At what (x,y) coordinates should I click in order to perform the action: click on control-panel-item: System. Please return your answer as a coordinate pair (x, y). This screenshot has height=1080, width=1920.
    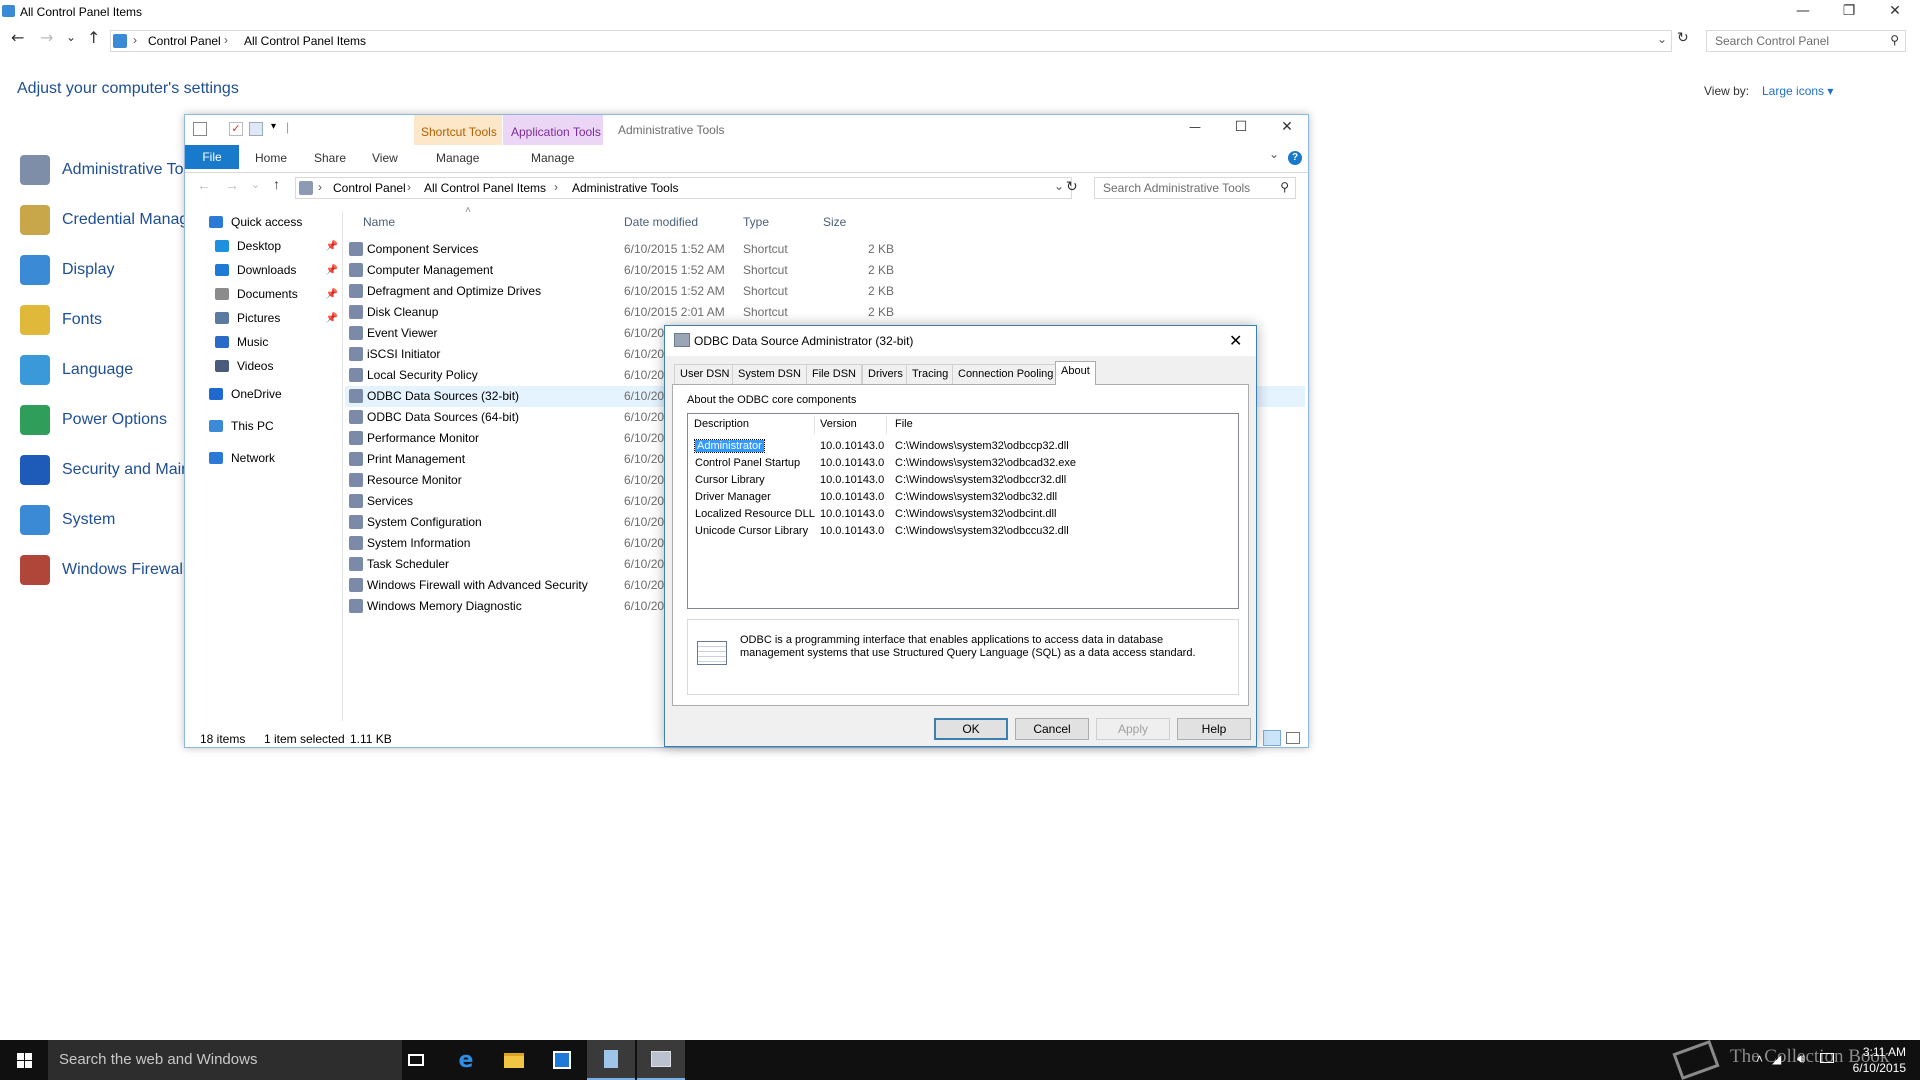
    Looking at the image, I should click on (67, 520).